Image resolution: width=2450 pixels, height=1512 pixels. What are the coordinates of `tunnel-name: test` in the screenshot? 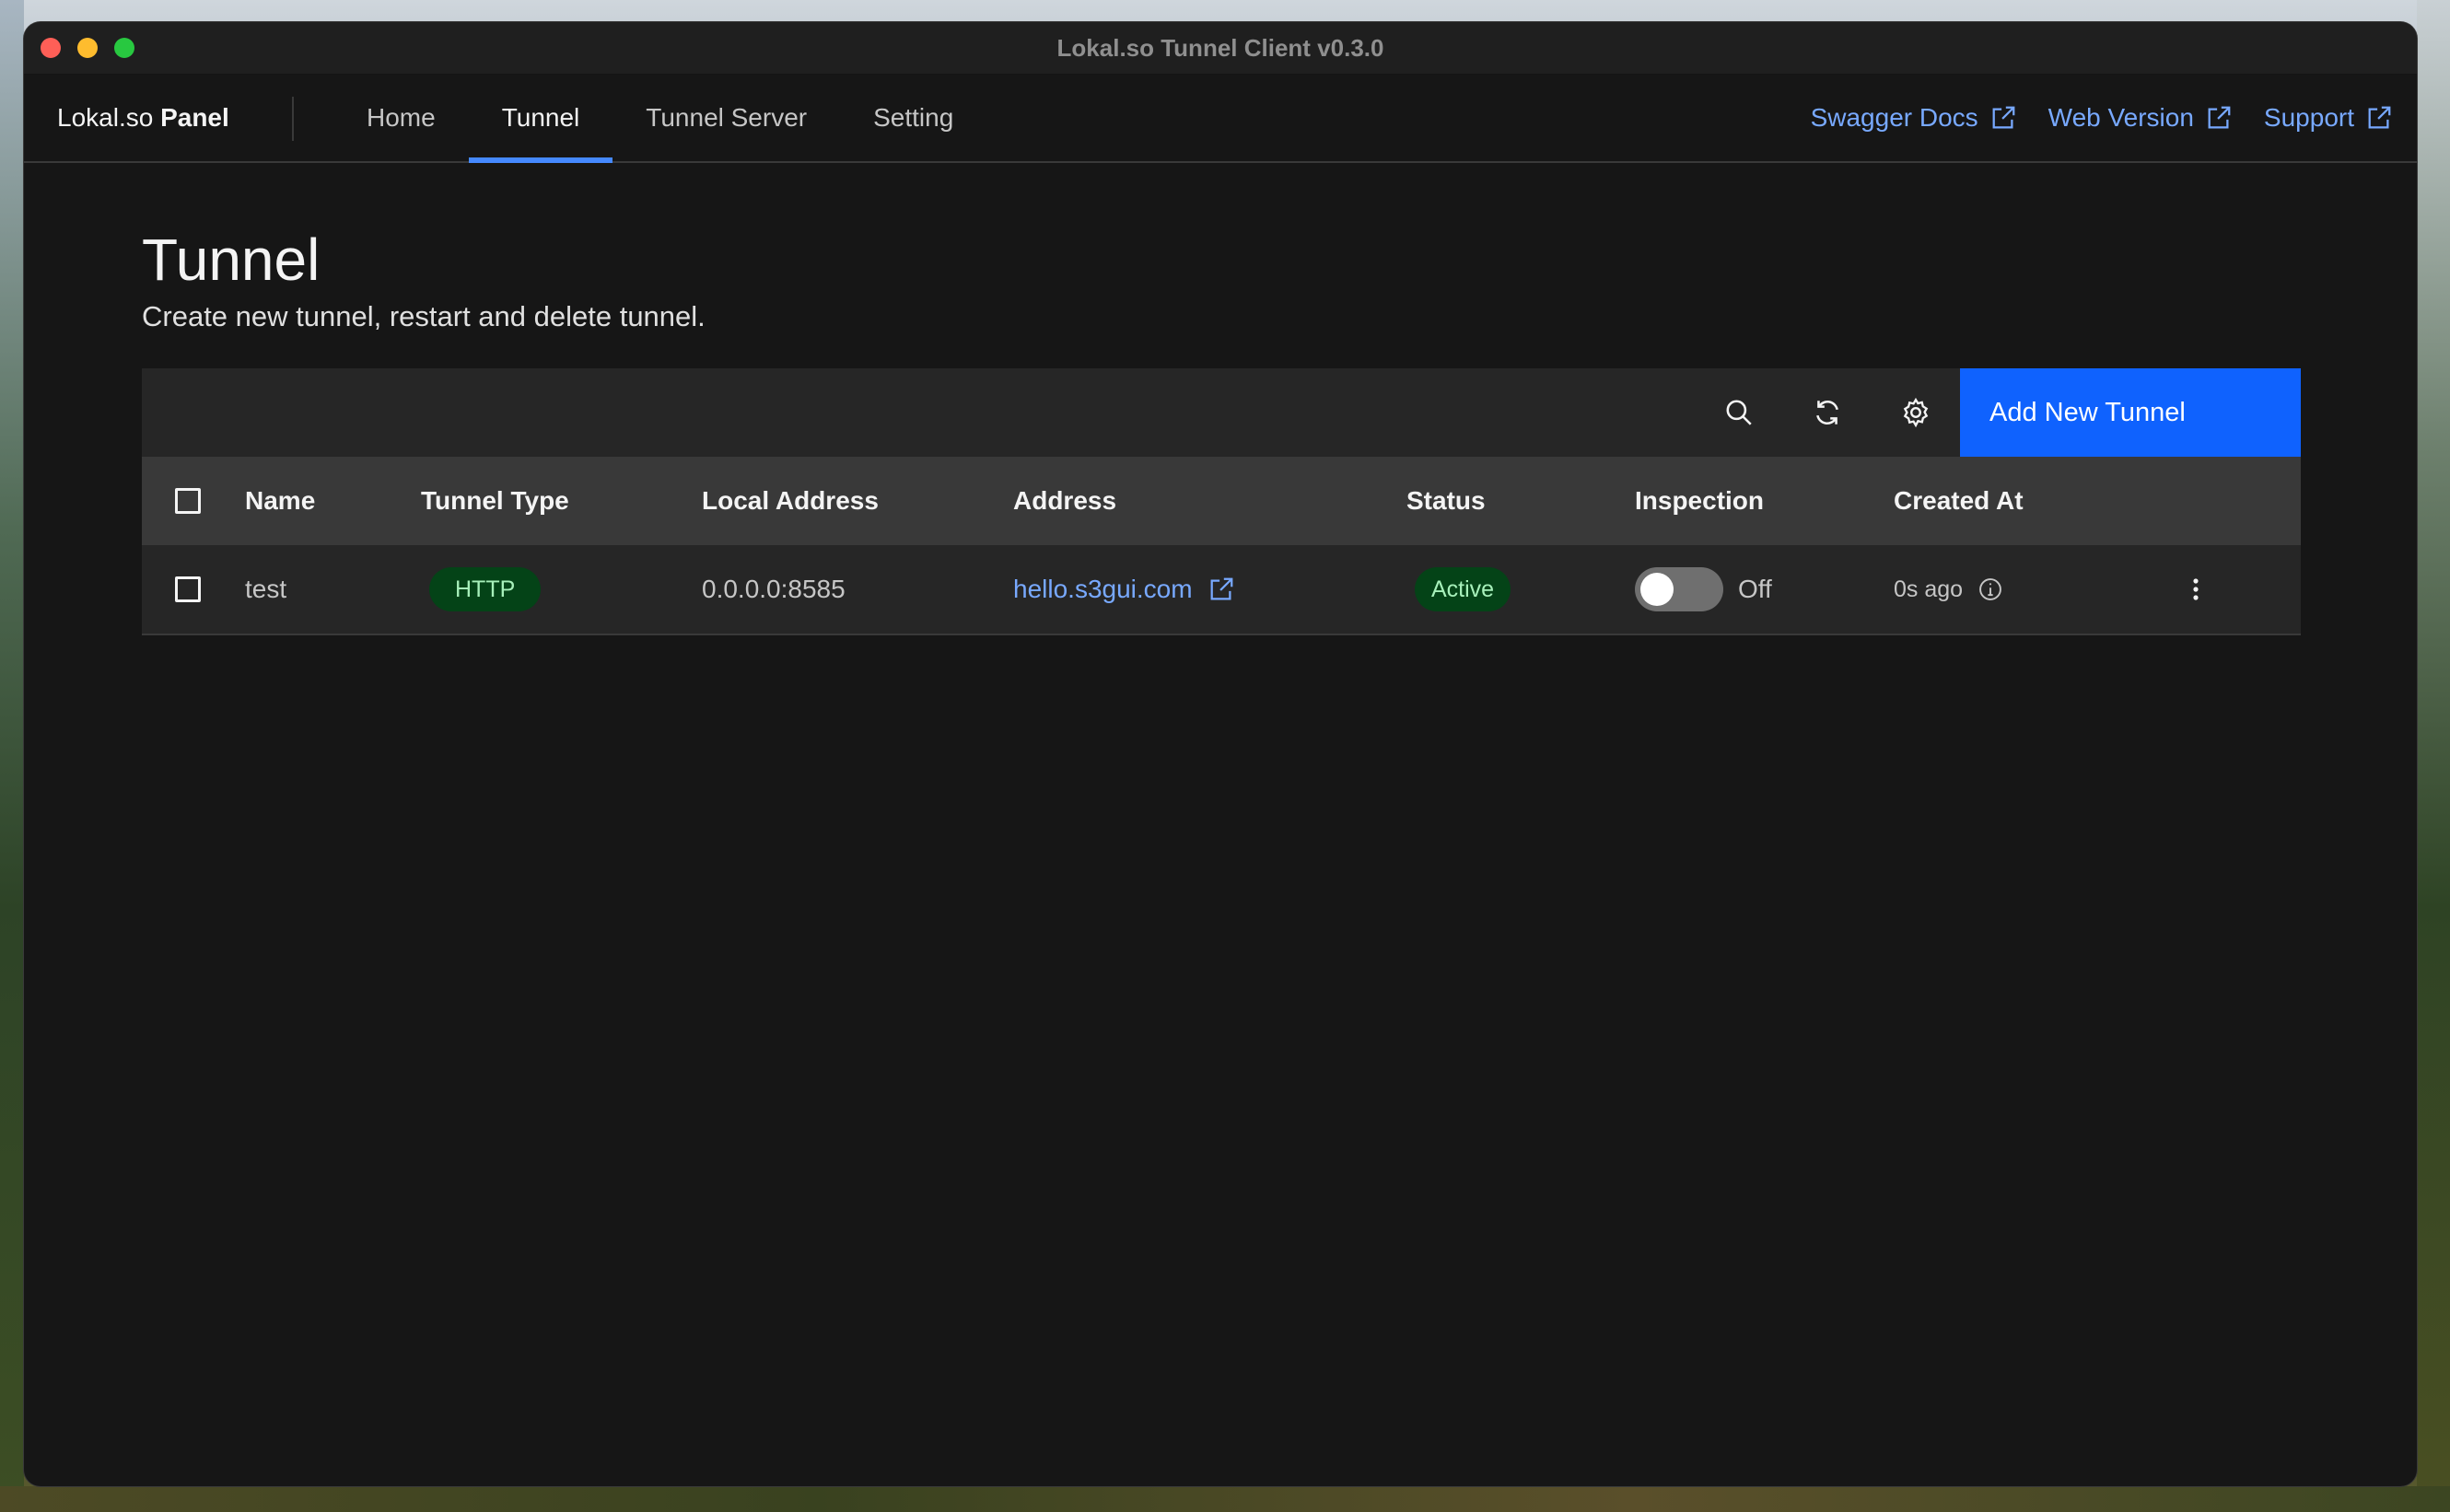 It's located at (266, 589).